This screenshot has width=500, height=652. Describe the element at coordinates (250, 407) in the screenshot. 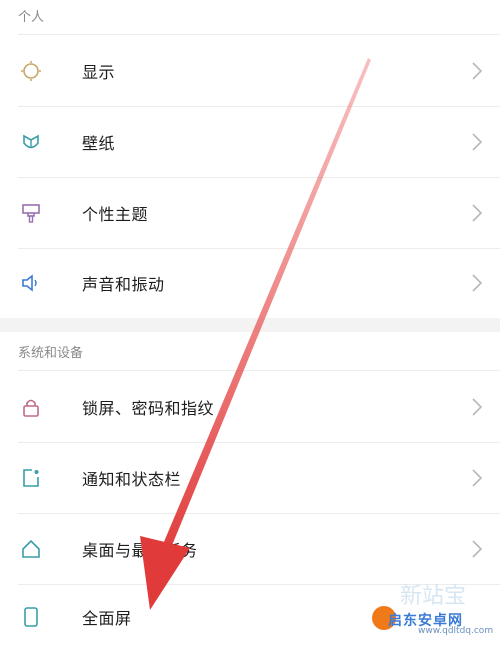

I see `settings-item-lockscreen: 锁屏、密码和指纹` at that location.